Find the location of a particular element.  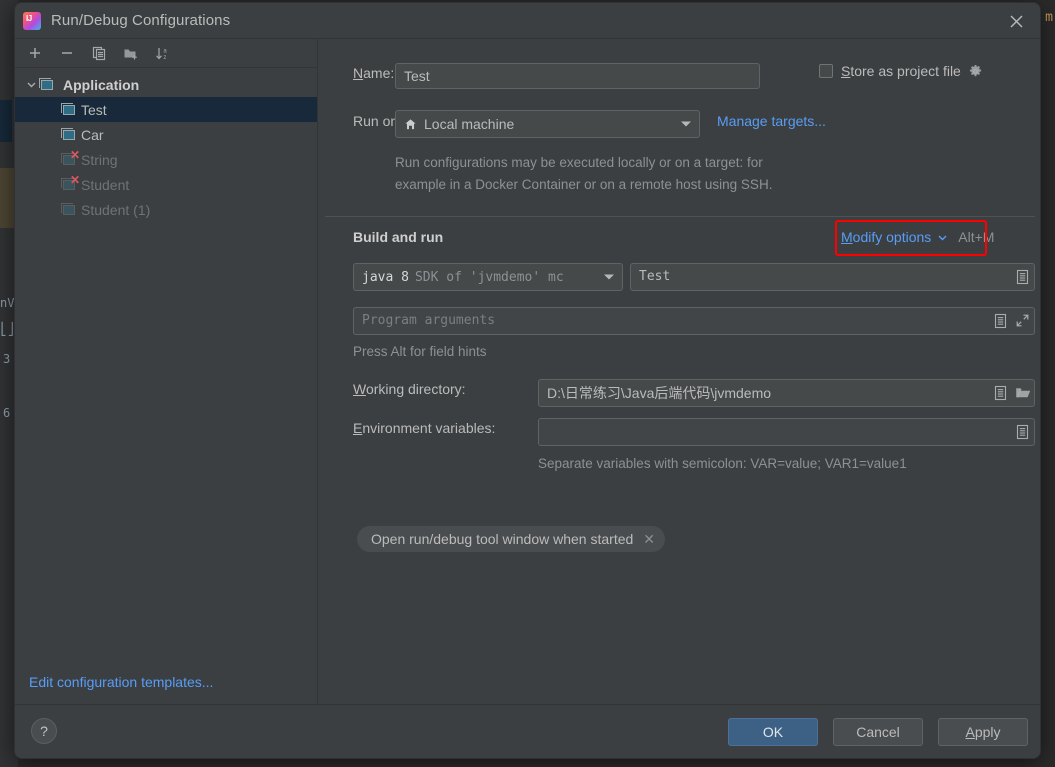

store-as-project-file-label: Store as project file is located at coordinates (901, 71).